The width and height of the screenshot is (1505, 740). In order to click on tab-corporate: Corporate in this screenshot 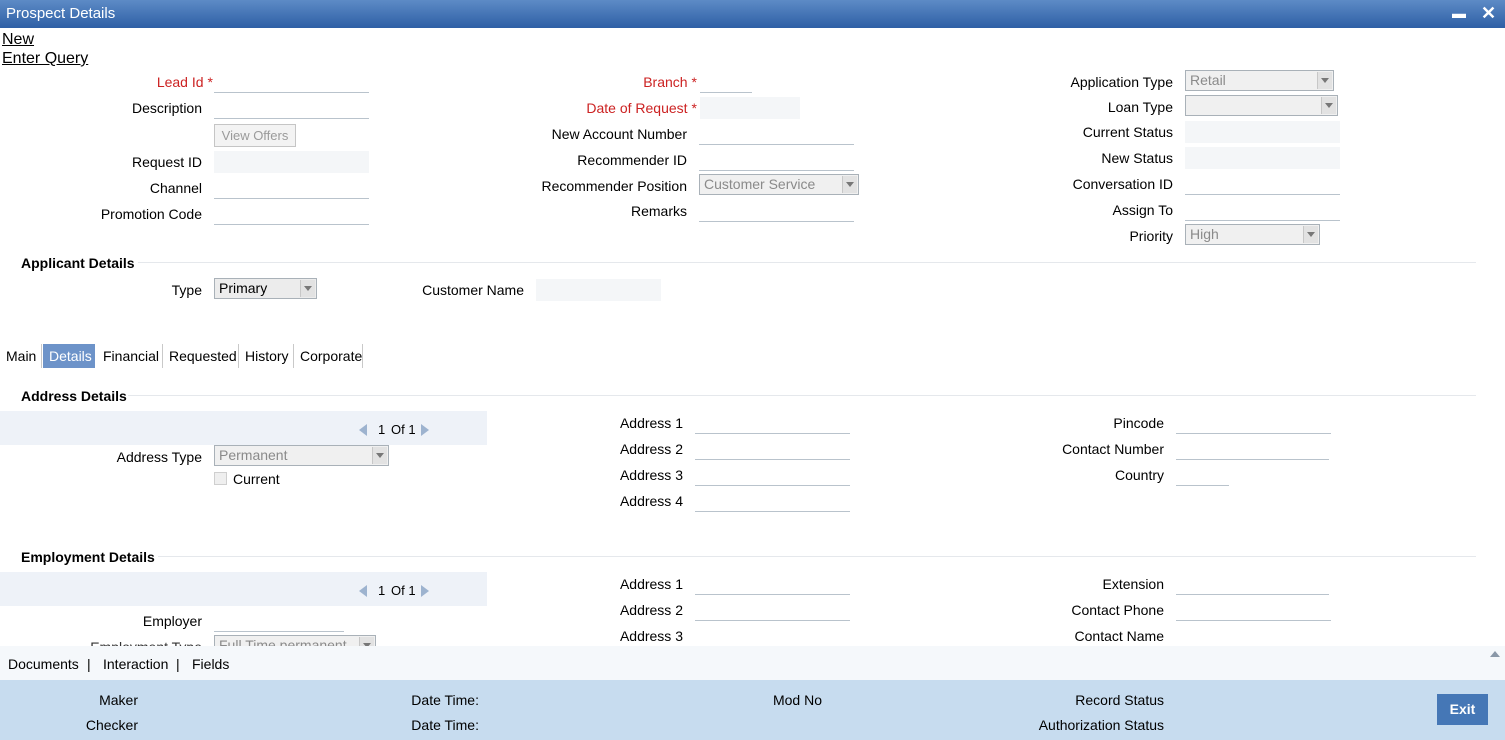, I will do `click(328, 356)`.